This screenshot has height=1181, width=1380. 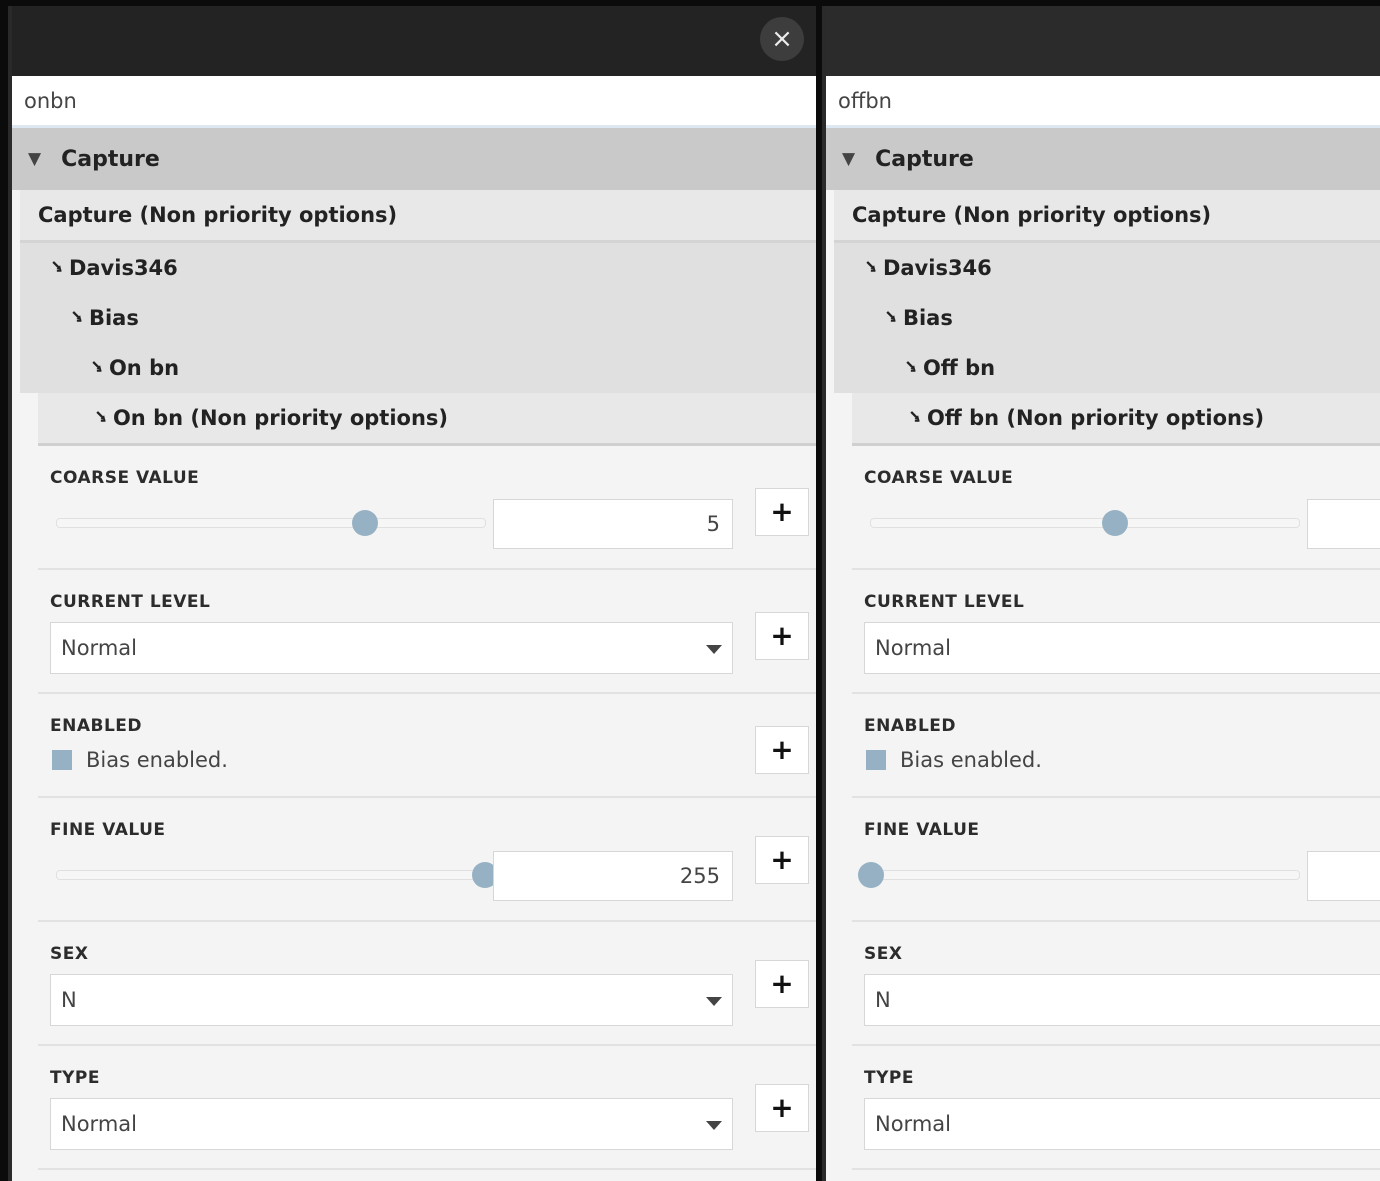 I want to click on field-fine-value: FINE VALUE, so click(x=1116, y=860).